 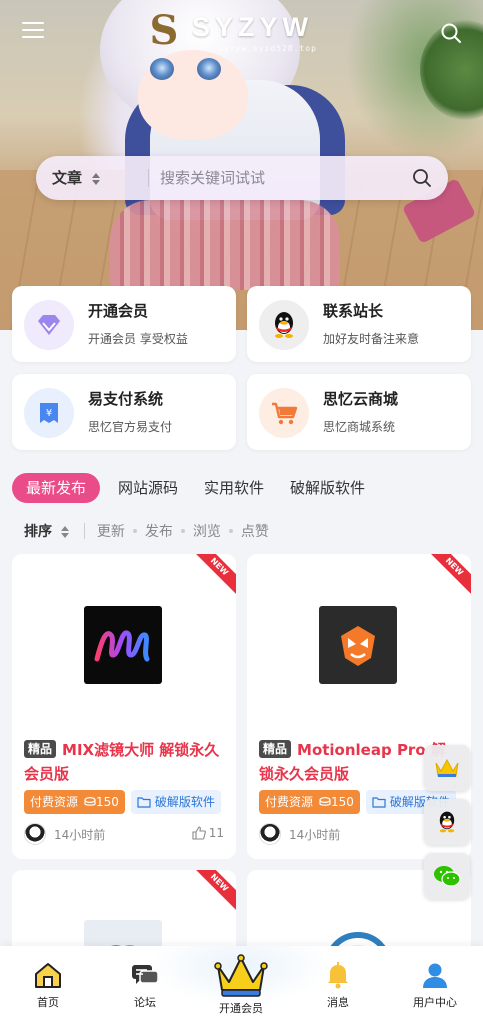 What do you see at coordinates (145, 975) in the screenshot?
I see `chat-bubbles-icon` at bounding box center [145, 975].